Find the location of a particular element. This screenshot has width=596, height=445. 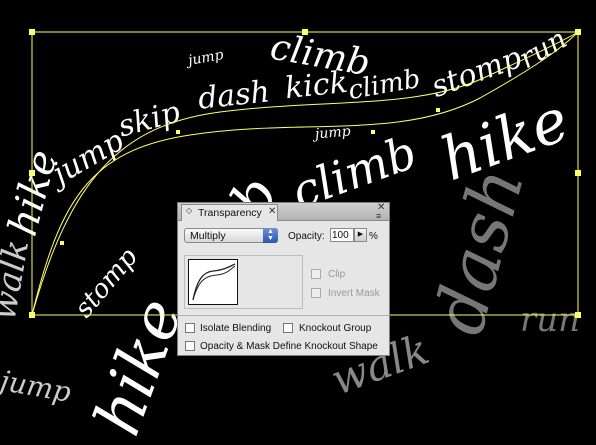

panel-menu-icon: ≡ is located at coordinates (378, 216).